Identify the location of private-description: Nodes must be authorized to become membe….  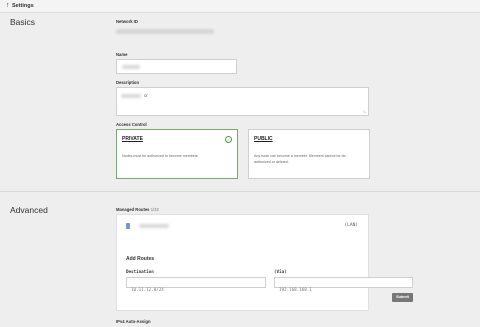
(160, 156).